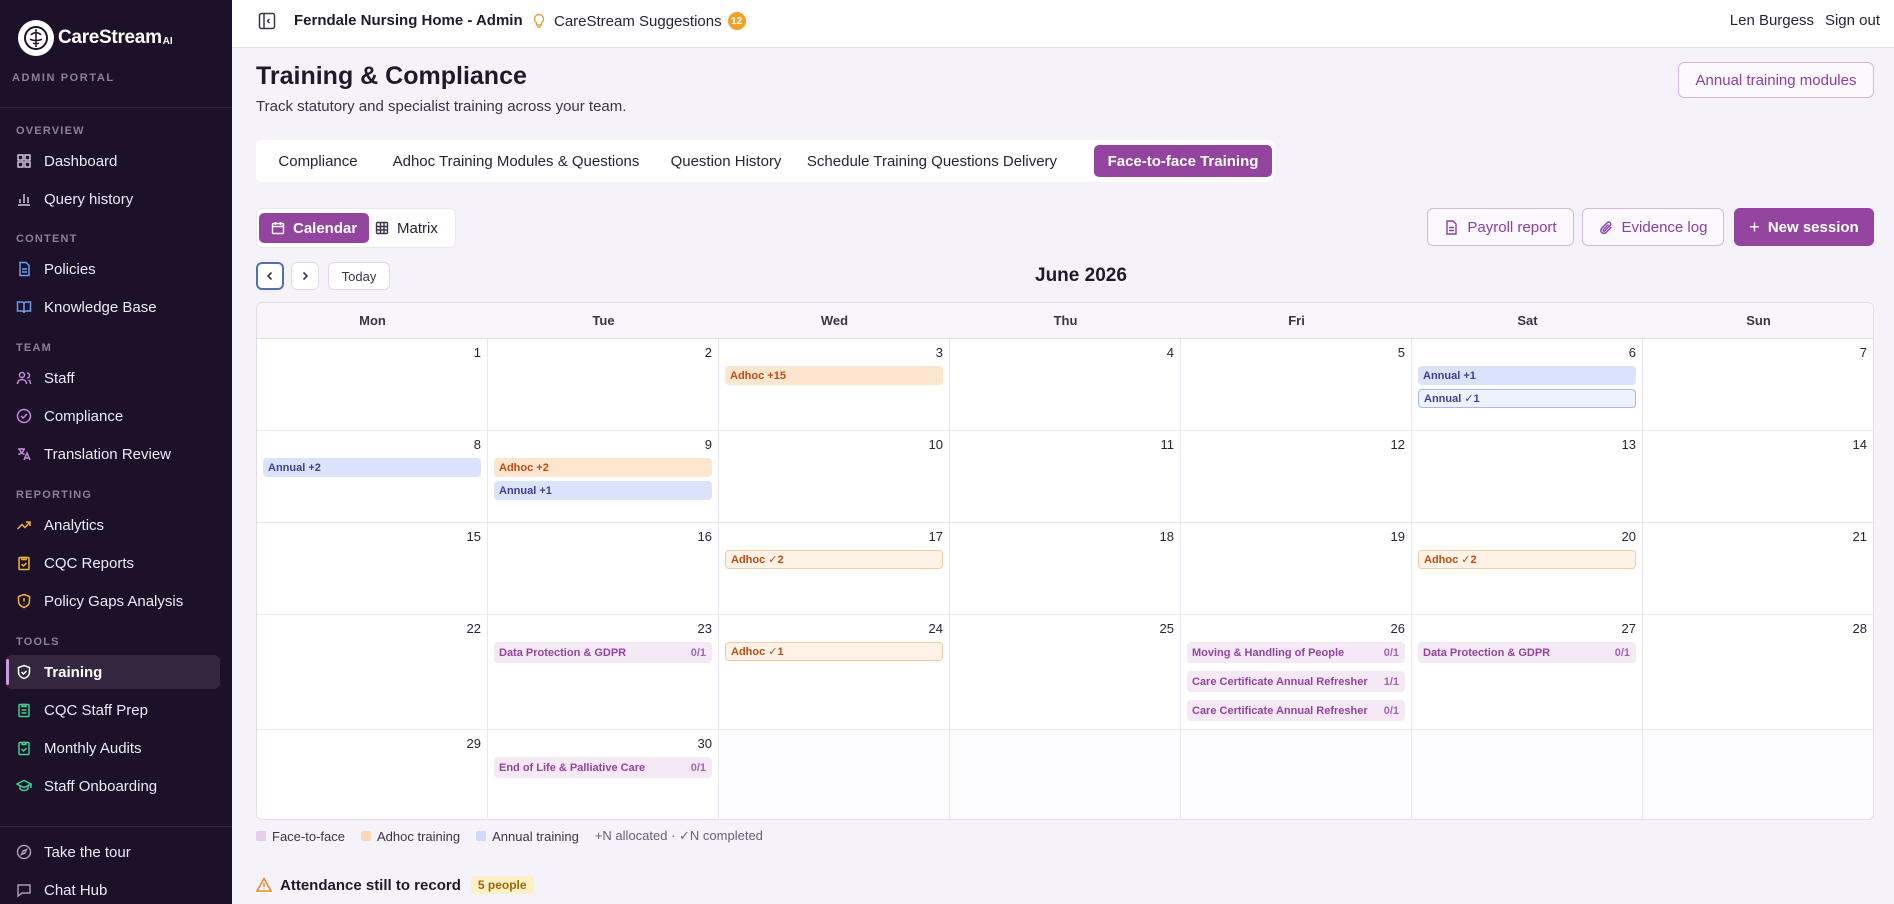  I want to click on calendar-day-cell: 7, so click(1758, 385).